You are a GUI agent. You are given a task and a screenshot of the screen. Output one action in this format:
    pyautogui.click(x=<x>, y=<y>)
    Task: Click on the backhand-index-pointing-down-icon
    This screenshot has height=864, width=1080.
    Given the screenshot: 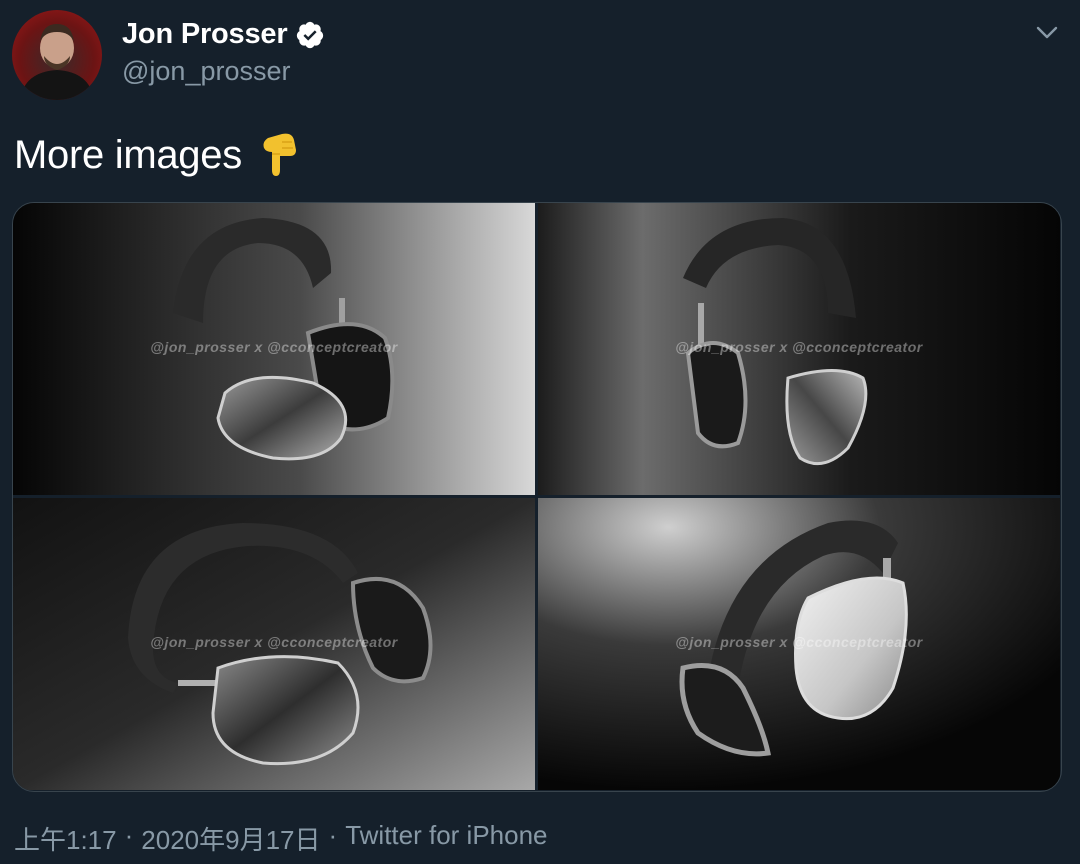 What is the action you would take?
    pyautogui.click(x=280, y=155)
    